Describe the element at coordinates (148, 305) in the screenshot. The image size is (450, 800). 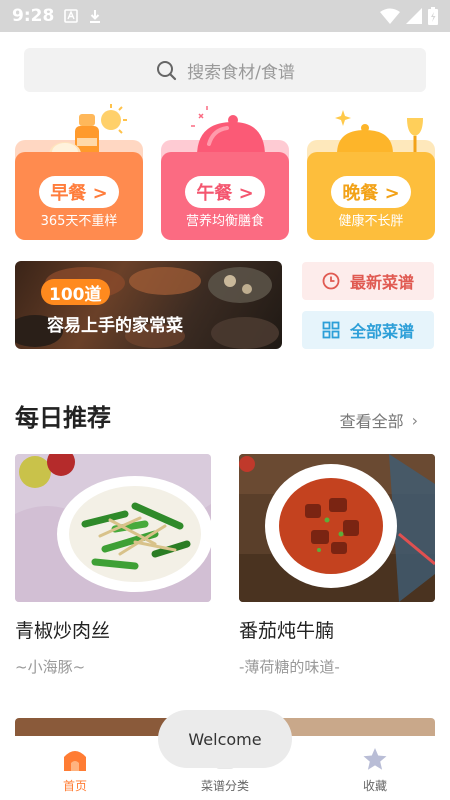
I see `home-cooking-banner: 100道 容易上手的家常菜` at that location.